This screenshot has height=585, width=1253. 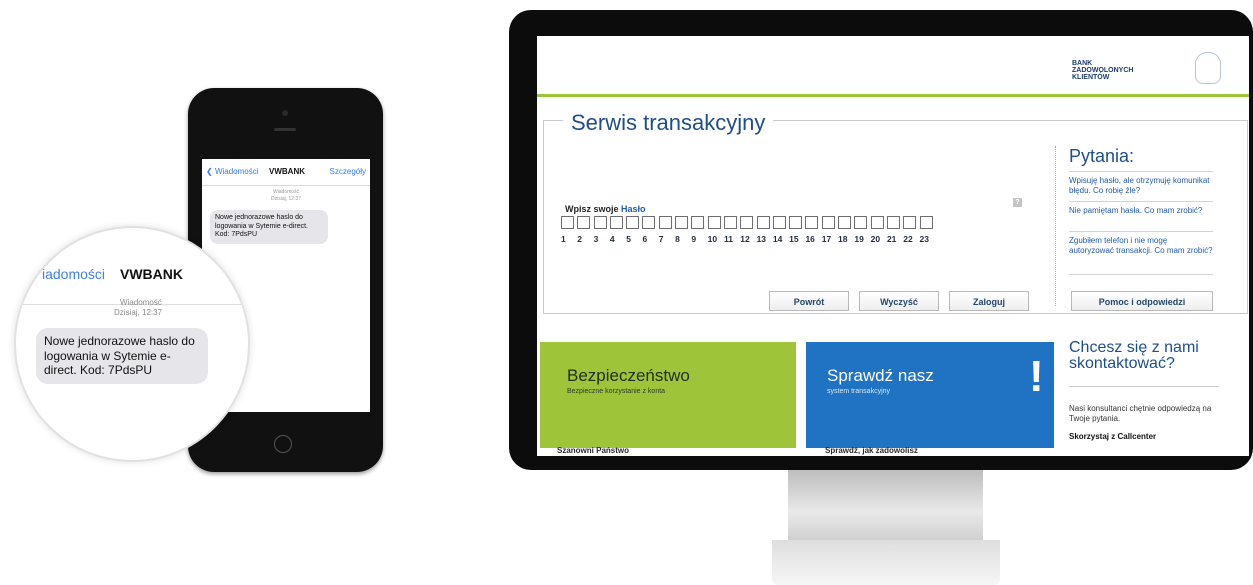 I want to click on magnified-meta-time: Dzisiaj, 12:37, so click(x=138, y=312).